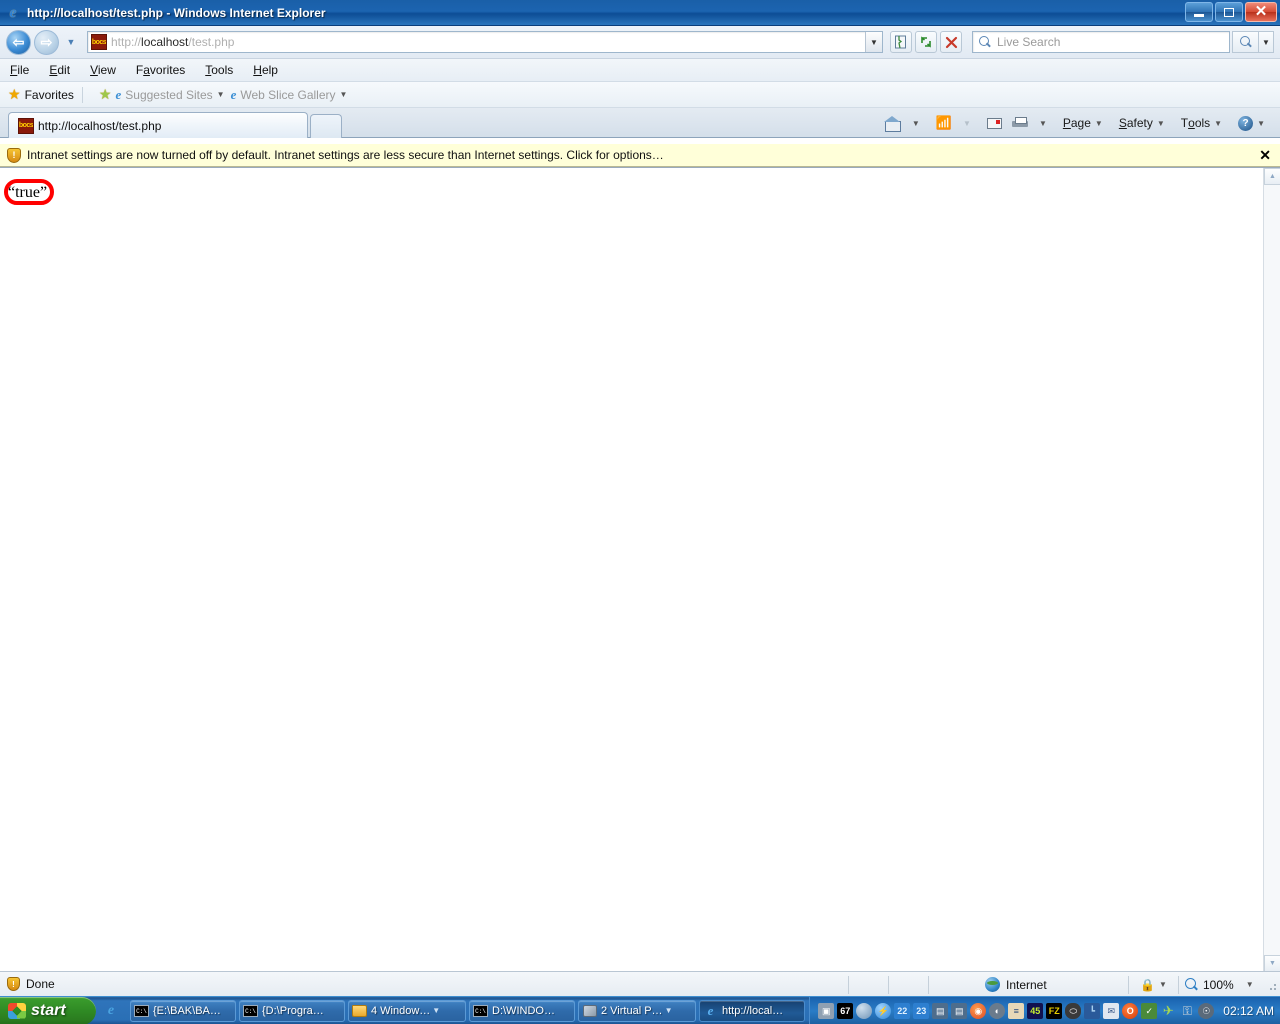 Image resolution: width=1280 pixels, height=1024 pixels. I want to click on safety-menu: Safety ▼, so click(1145, 123).